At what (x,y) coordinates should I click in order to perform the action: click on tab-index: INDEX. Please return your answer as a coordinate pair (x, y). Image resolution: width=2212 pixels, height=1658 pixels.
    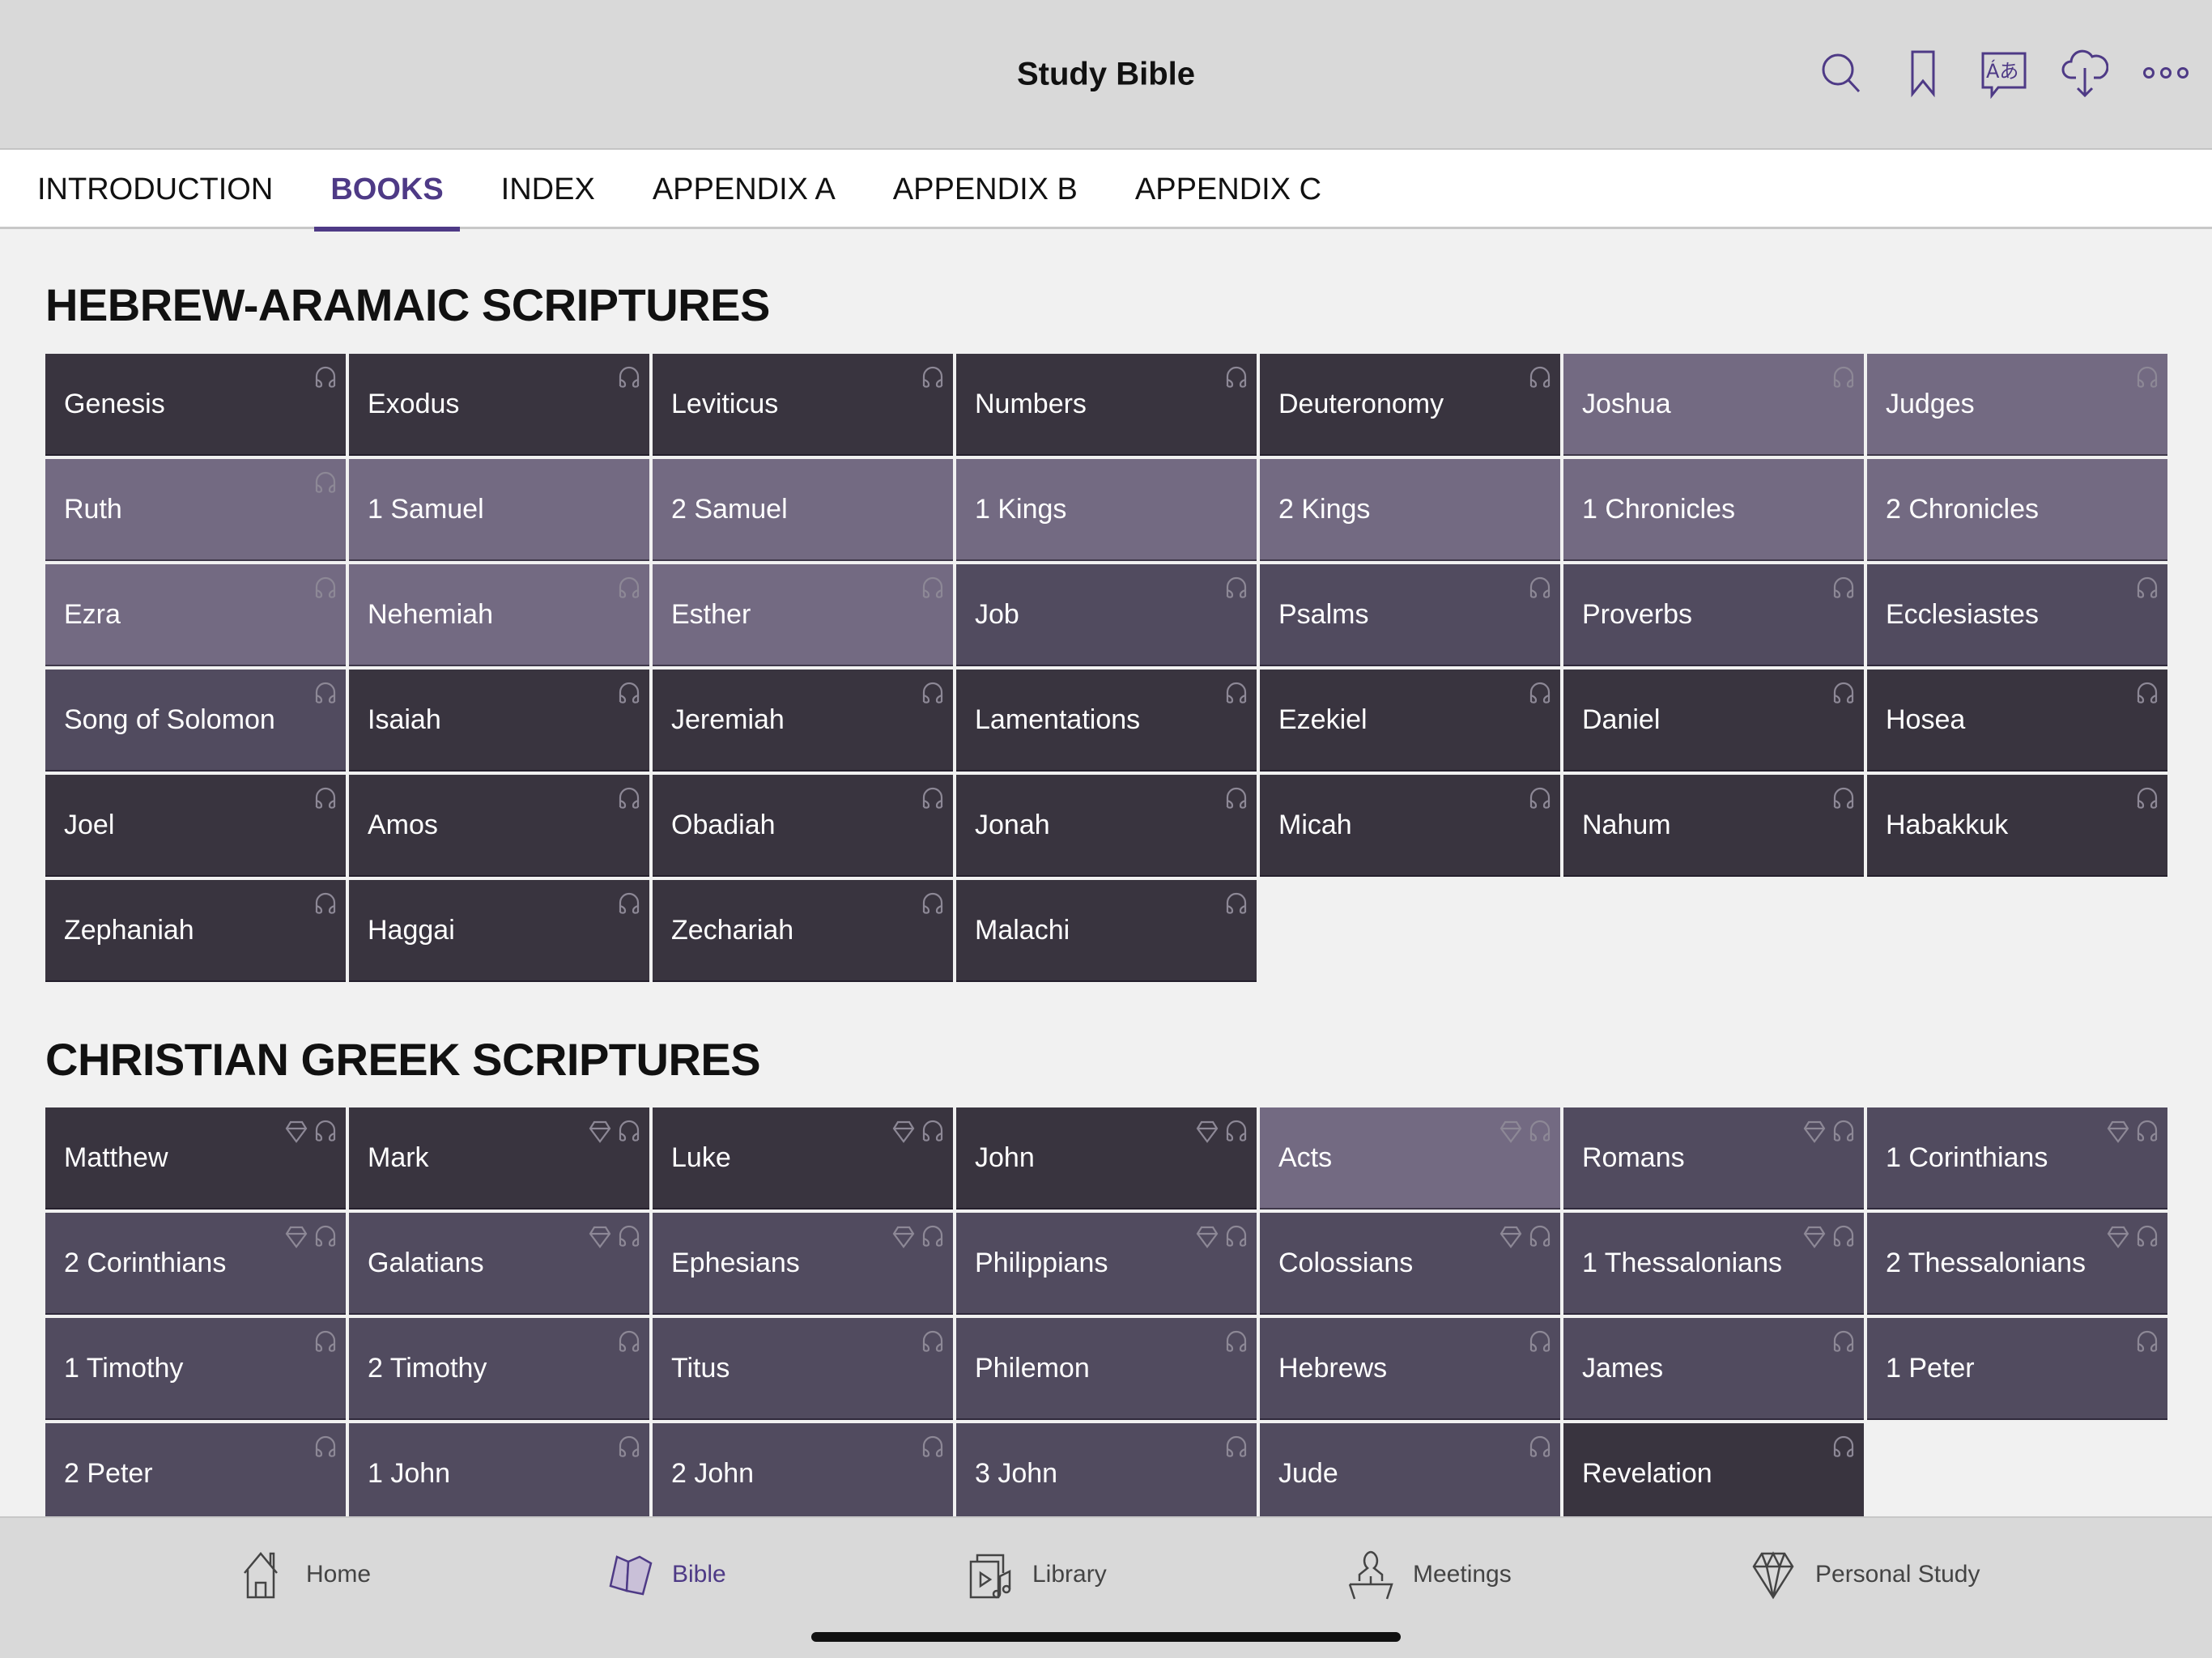
    Looking at the image, I should click on (548, 189).